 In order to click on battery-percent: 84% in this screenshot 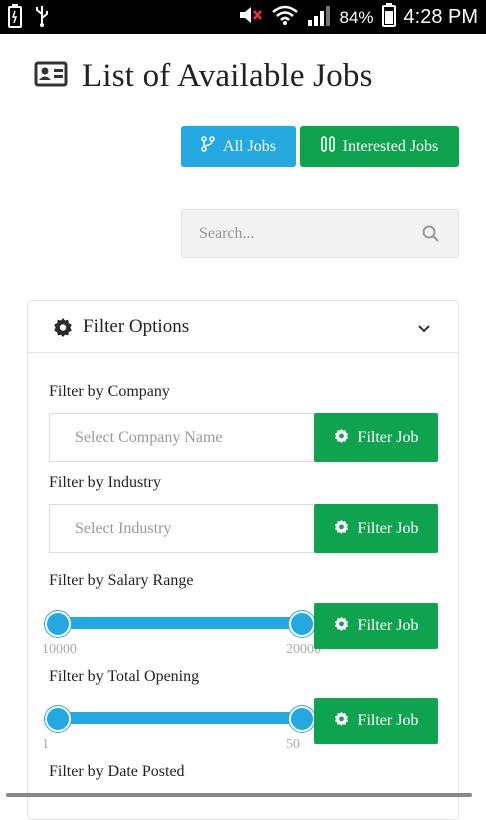, I will do `click(356, 17)`.